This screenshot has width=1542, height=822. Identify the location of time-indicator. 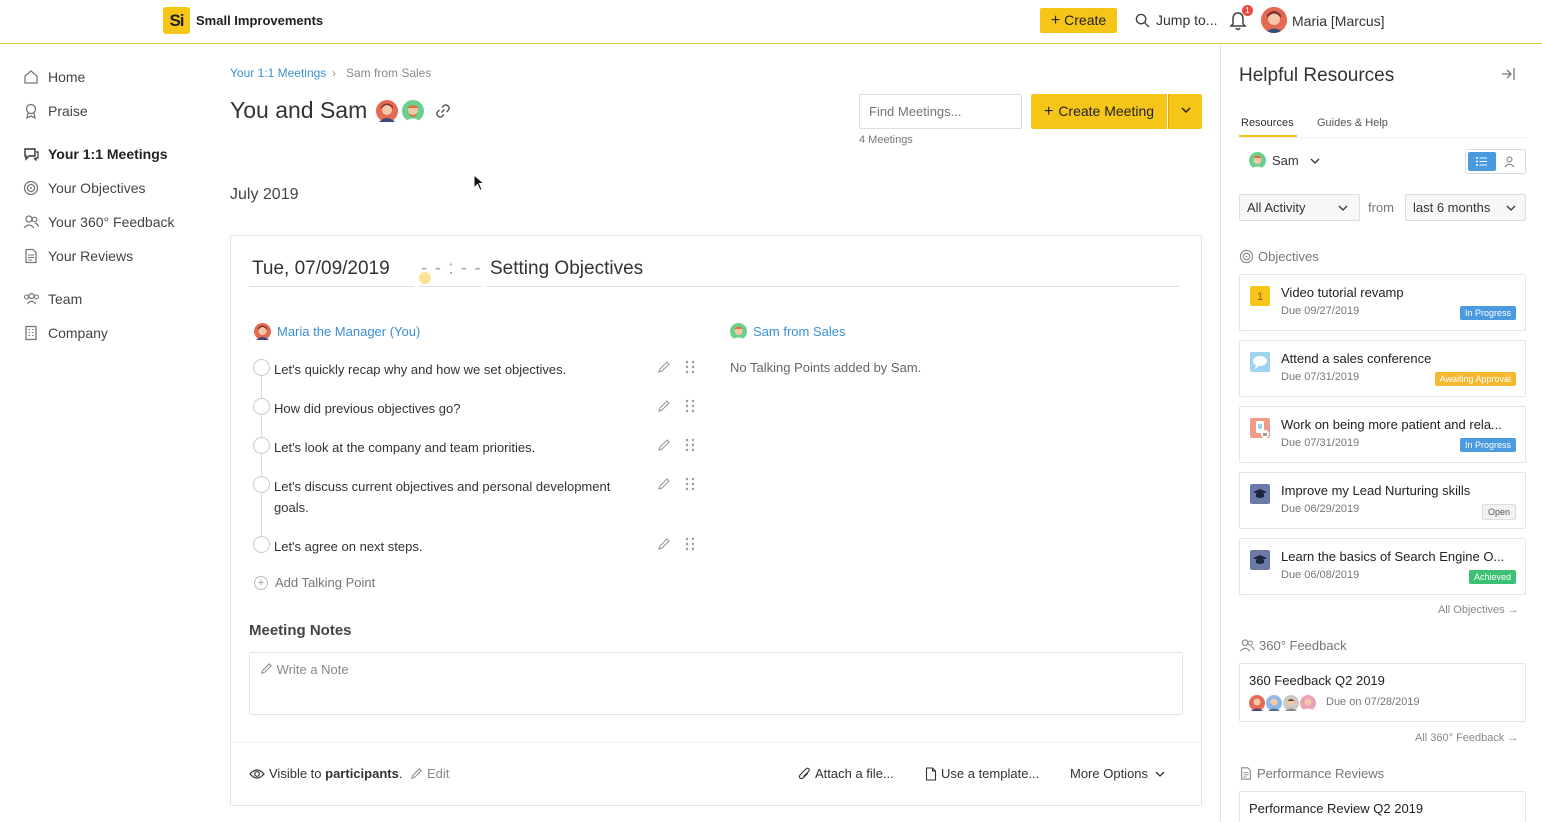
(425, 278).